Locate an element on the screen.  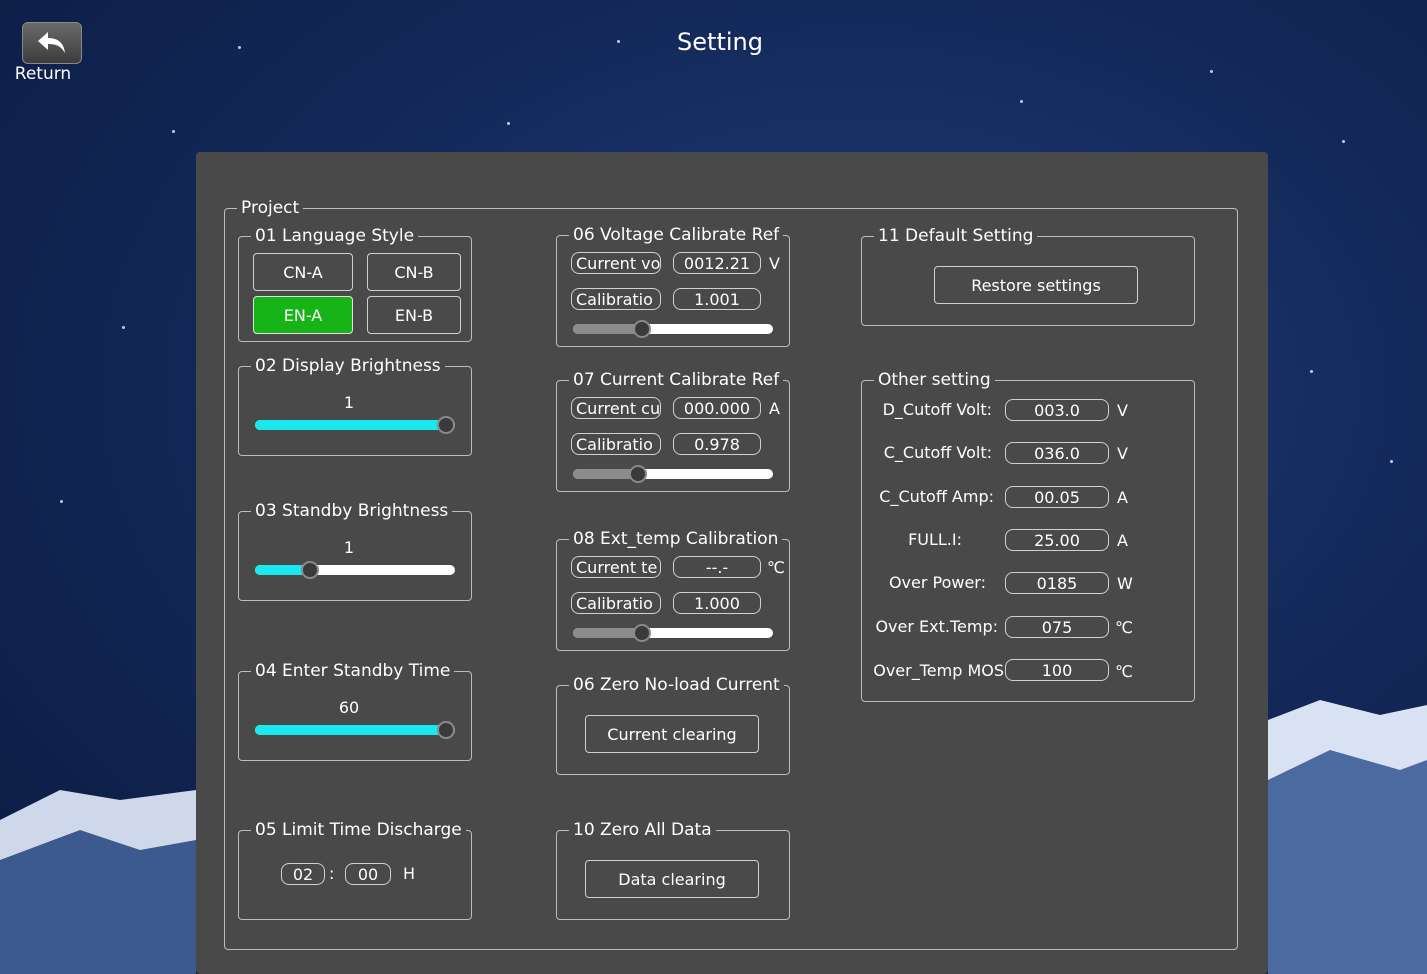
over-temp-mos-label: Over_Temp MOS is located at coordinates (938, 670).